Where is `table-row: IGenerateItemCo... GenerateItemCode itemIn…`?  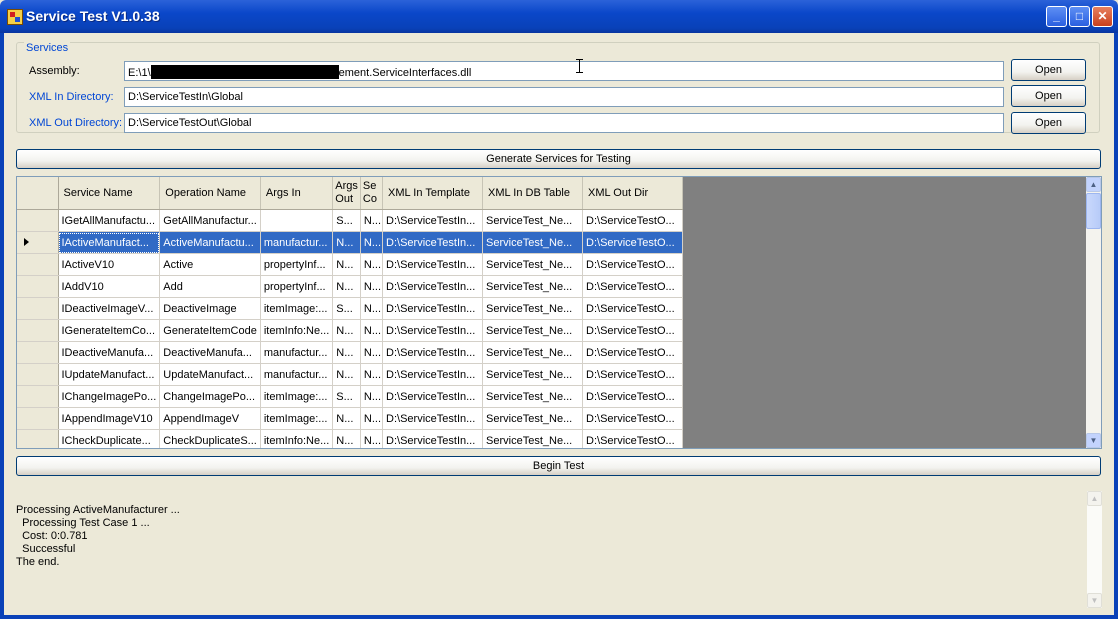
table-row: IGenerateItemCo... GenerateItemCode itemIn… is located at coordinates (350, 330).